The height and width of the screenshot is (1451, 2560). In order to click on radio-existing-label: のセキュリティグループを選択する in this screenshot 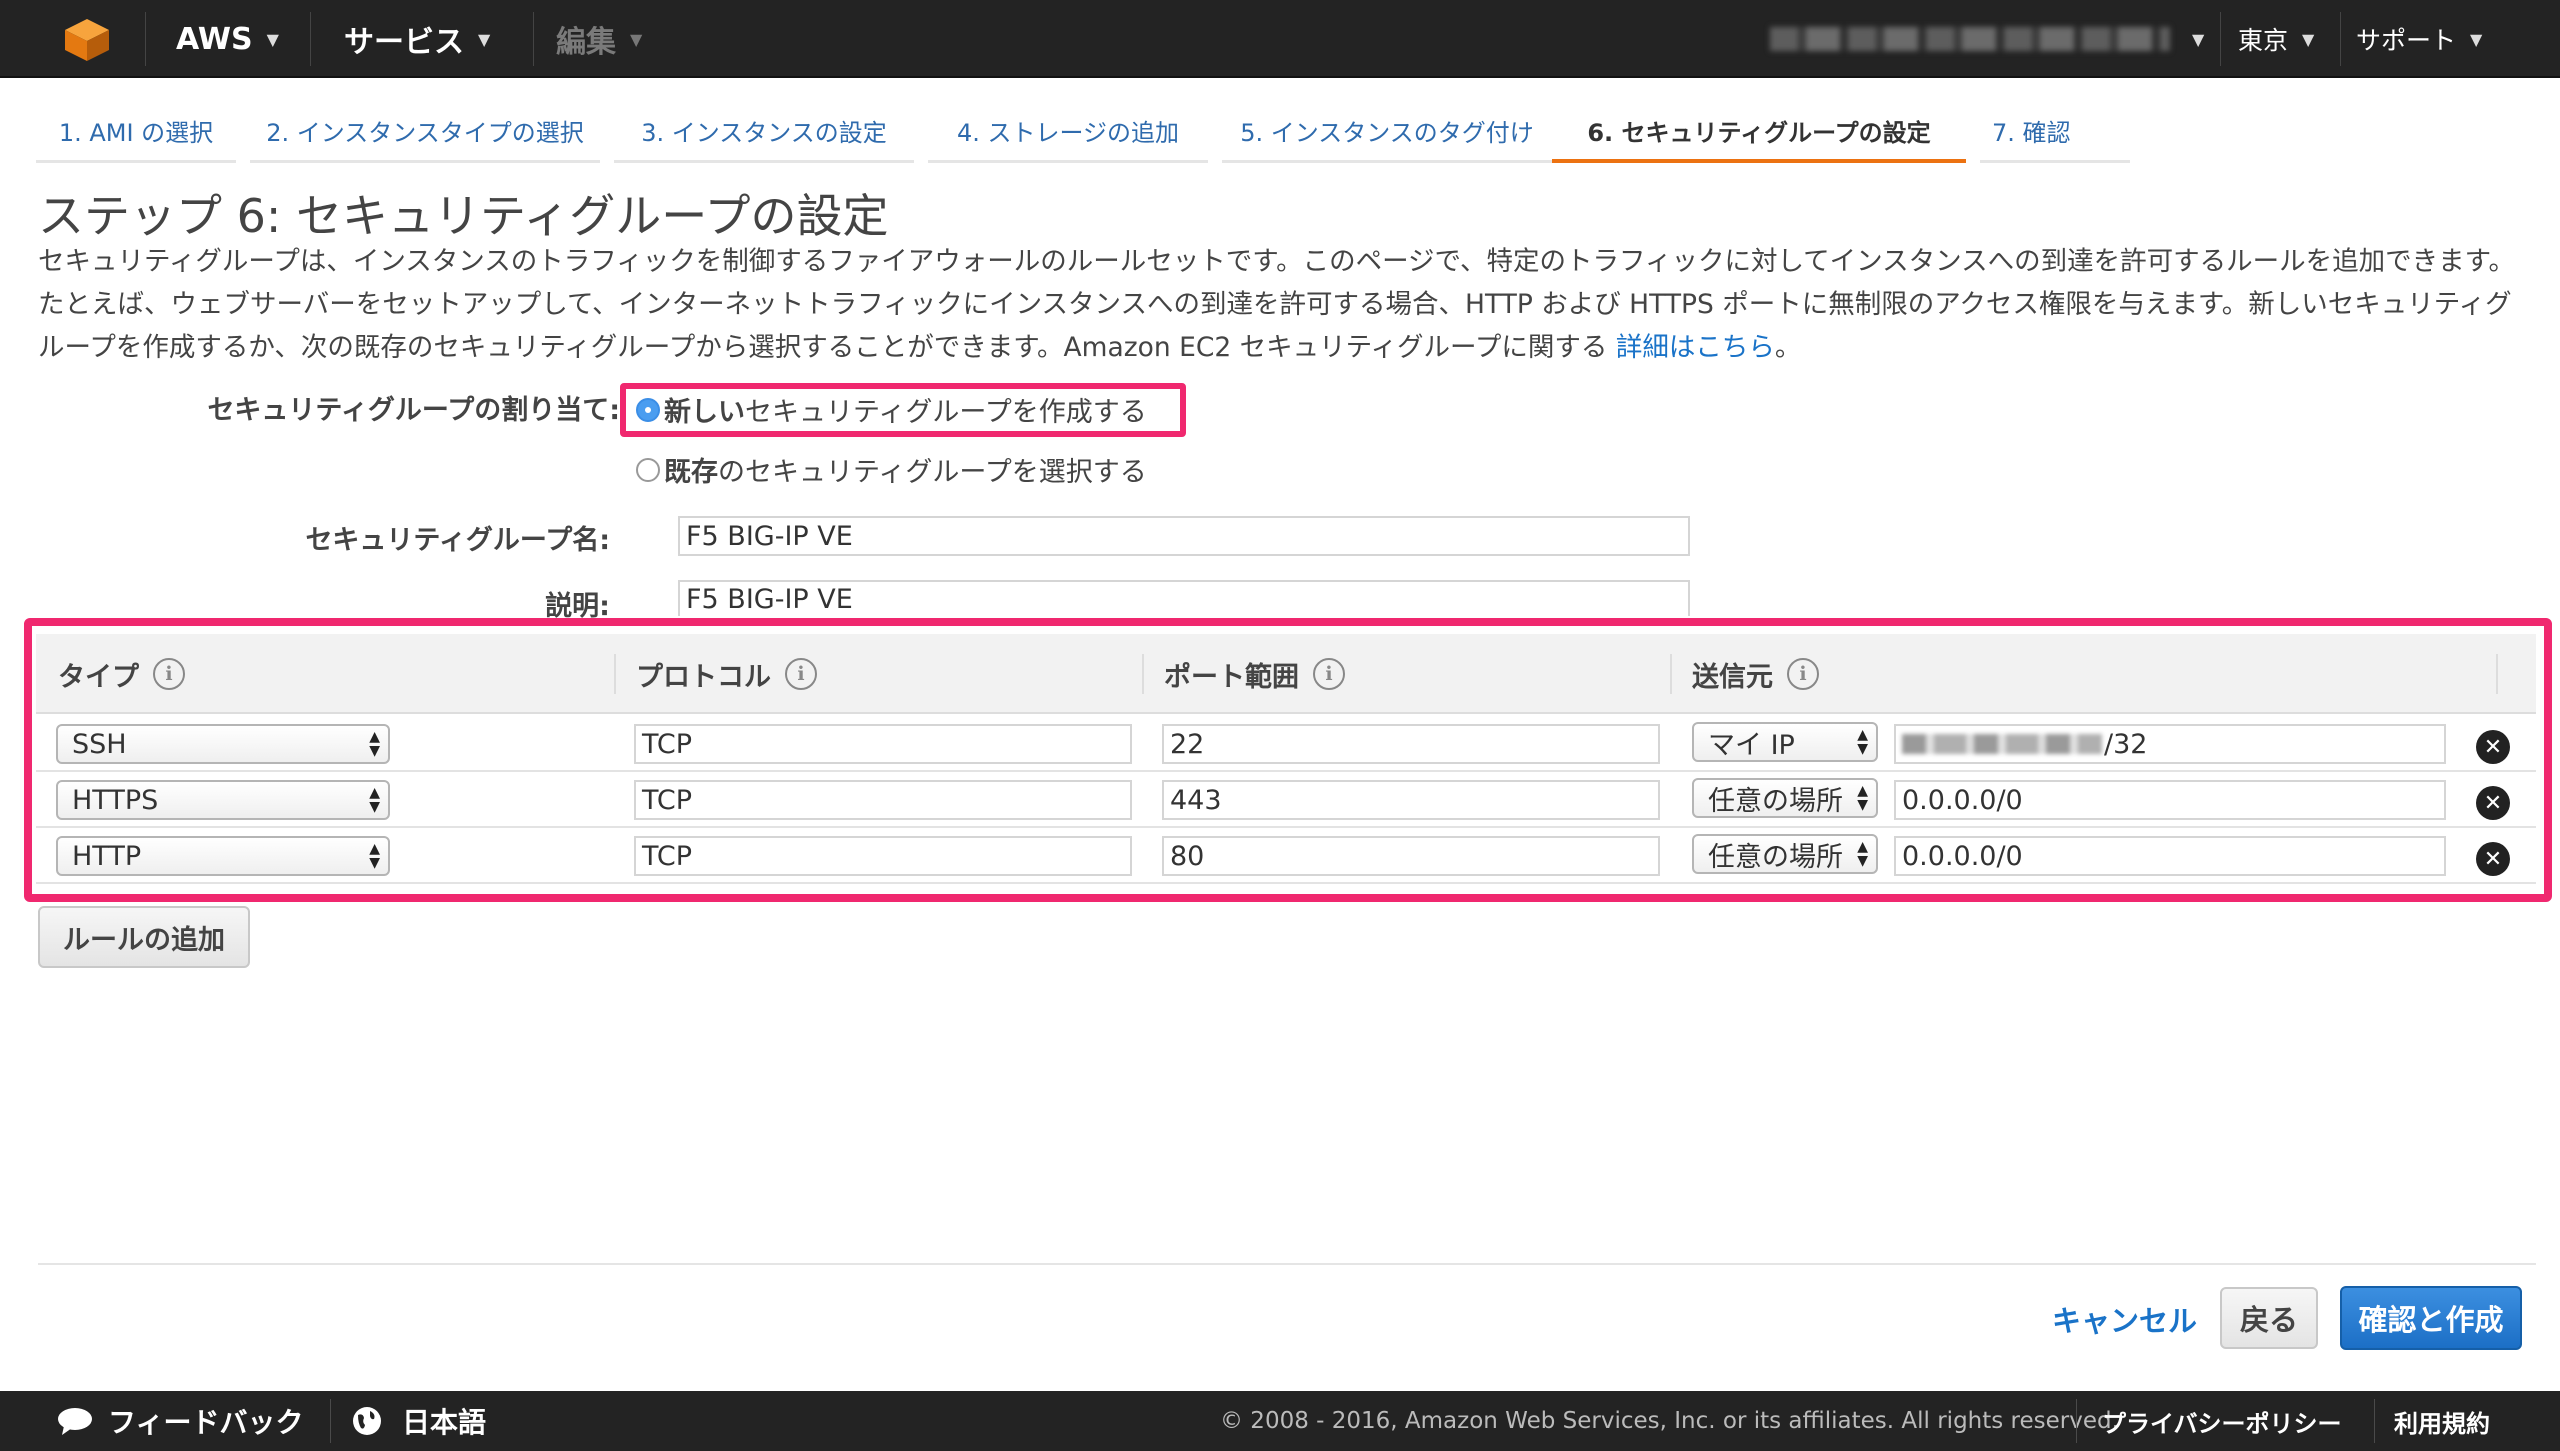, I will do `click(932, 472)`.